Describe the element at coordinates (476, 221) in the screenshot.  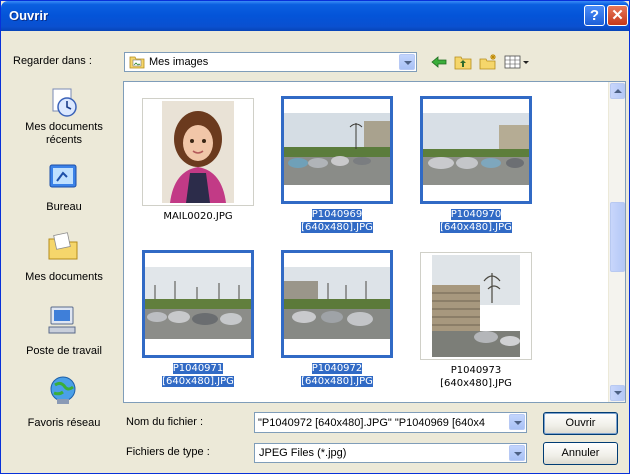
I see `file-name: P1040970 [640x480].JPG` at that location.